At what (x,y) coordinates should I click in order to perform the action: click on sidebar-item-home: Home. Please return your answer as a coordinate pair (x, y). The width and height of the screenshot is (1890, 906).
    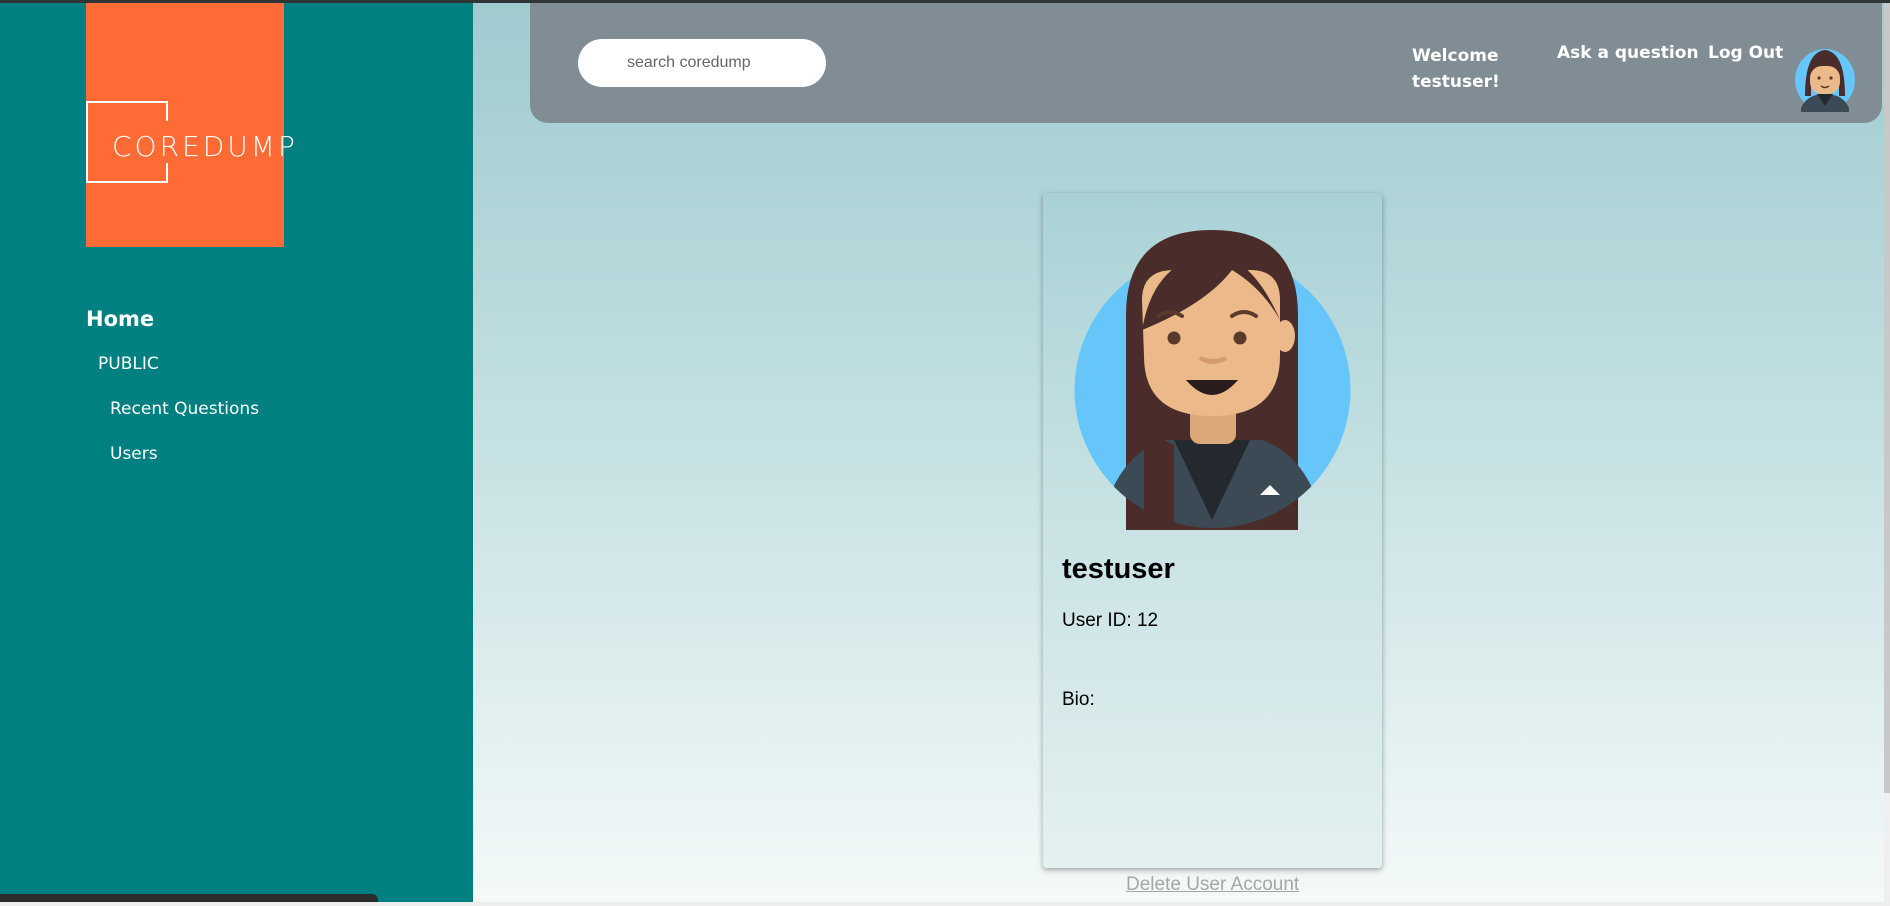
    Looking at the image, I should click on (120, 319).